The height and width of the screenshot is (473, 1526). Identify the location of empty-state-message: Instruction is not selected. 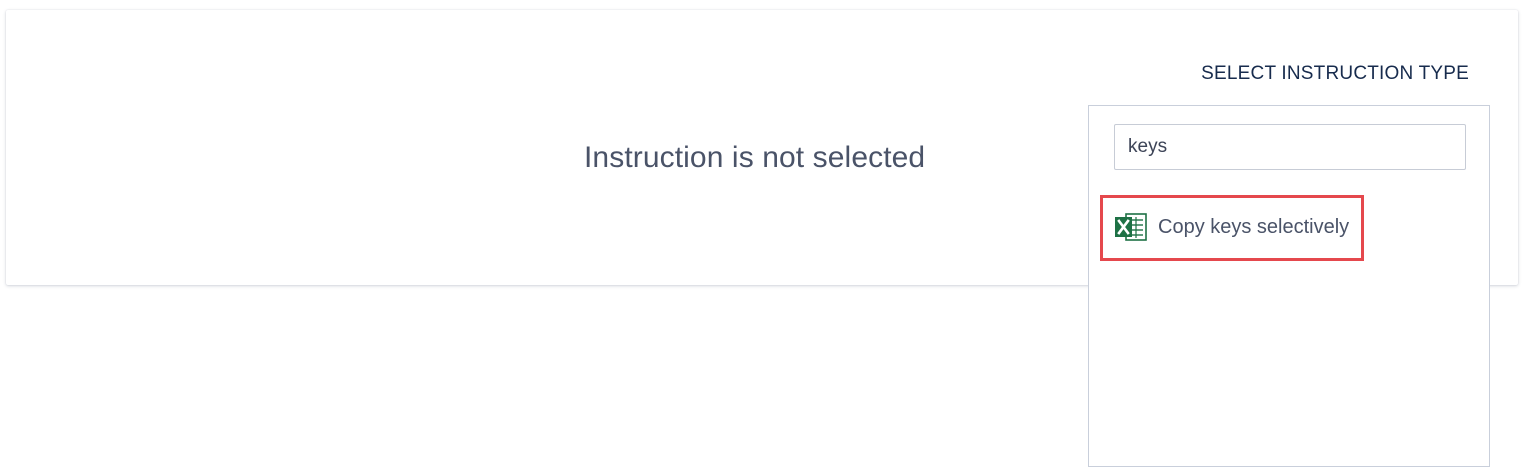
(755, 157).